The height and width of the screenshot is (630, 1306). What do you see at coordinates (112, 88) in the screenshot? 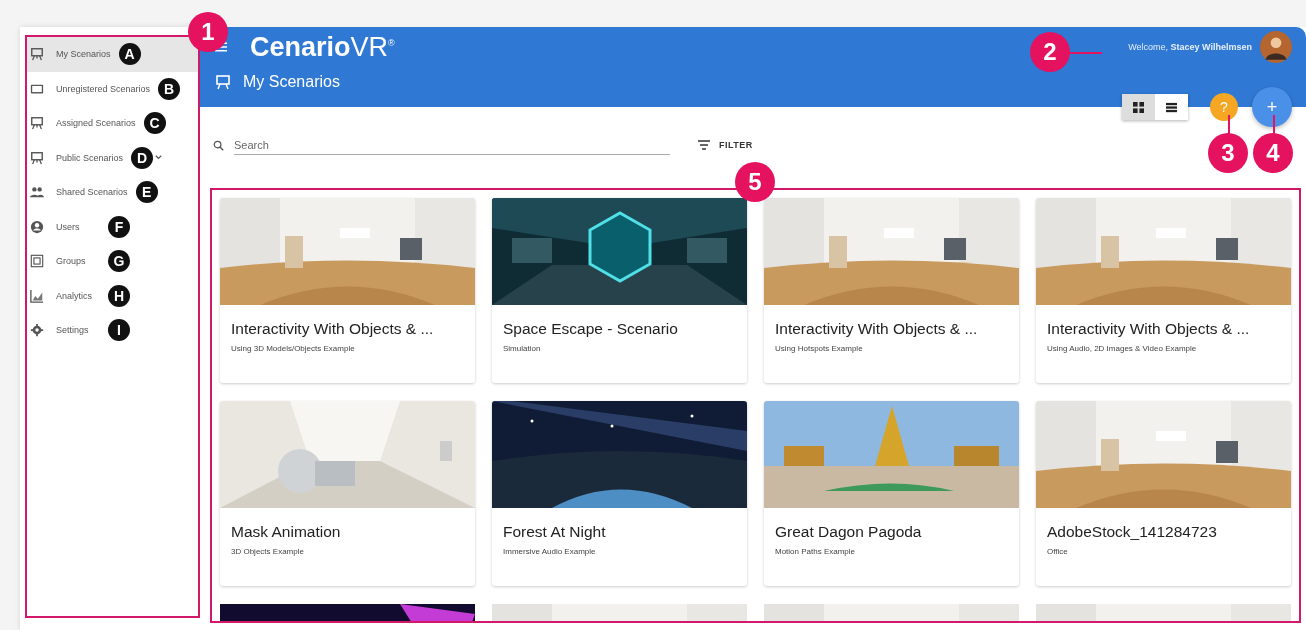
I see `sidebar-item: Unregistered Scenarios B` at bounding box center [112, 88].